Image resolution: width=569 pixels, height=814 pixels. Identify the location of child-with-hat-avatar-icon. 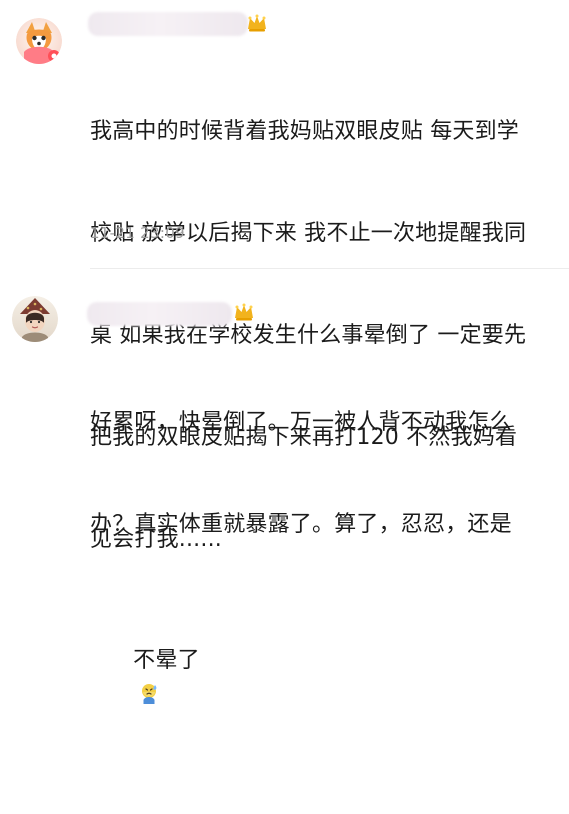
(35, 319).